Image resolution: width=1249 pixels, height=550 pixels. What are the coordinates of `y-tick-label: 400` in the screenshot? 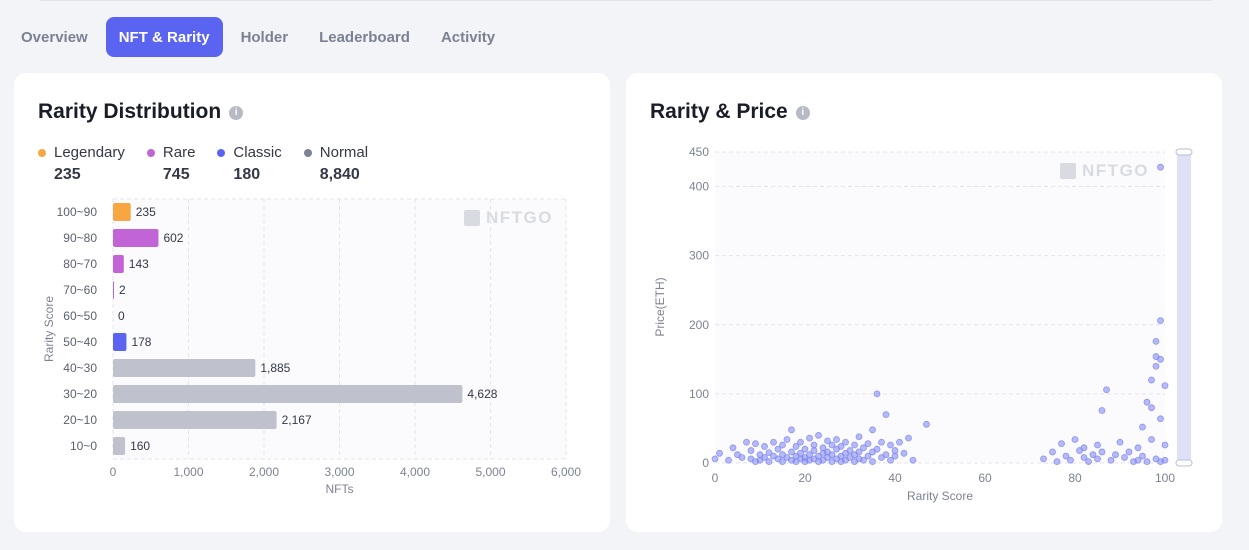 It's located at (699, 187).